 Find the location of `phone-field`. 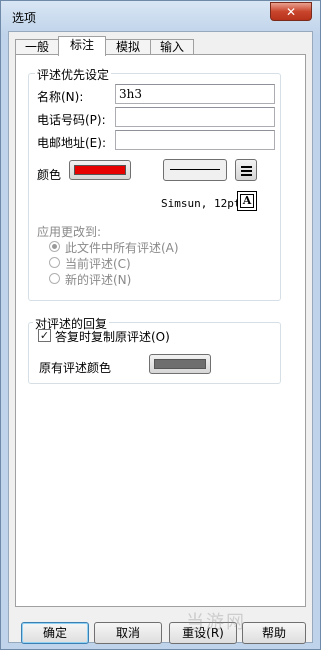

phone-field is located at coordinates (195, 117).